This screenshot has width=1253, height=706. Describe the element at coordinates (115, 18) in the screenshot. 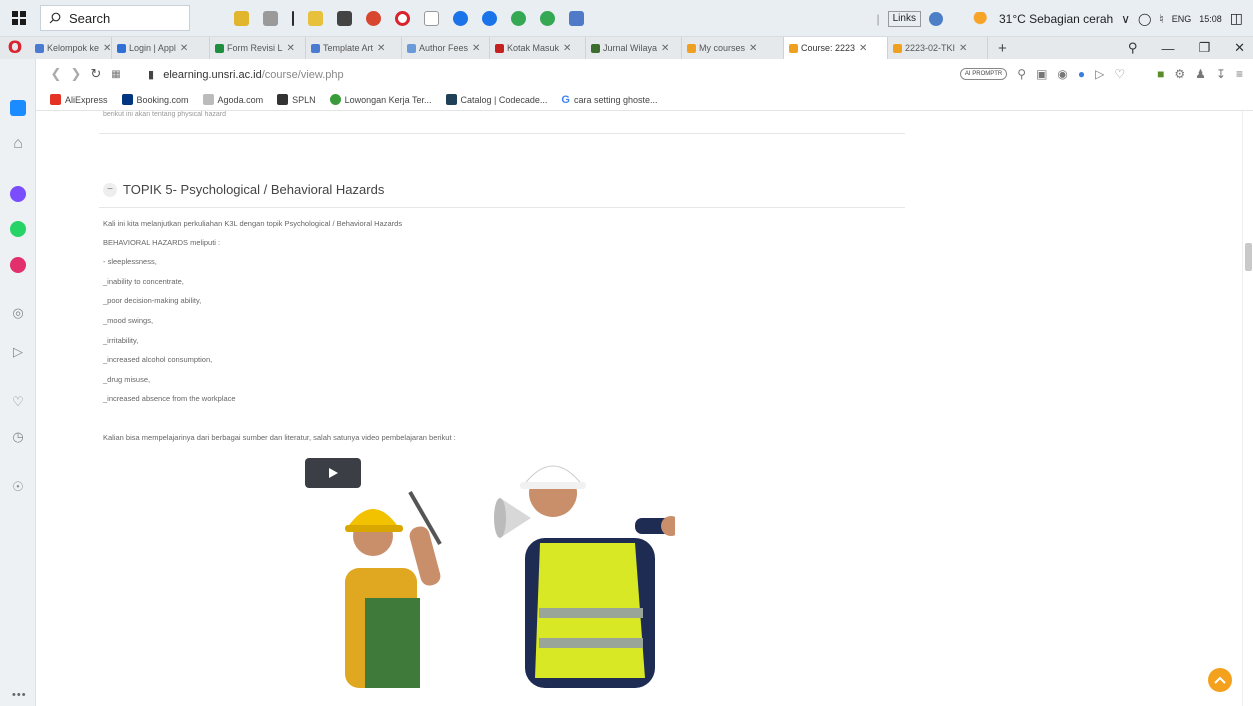

I see `taskbar-search-box: Search` at that location.